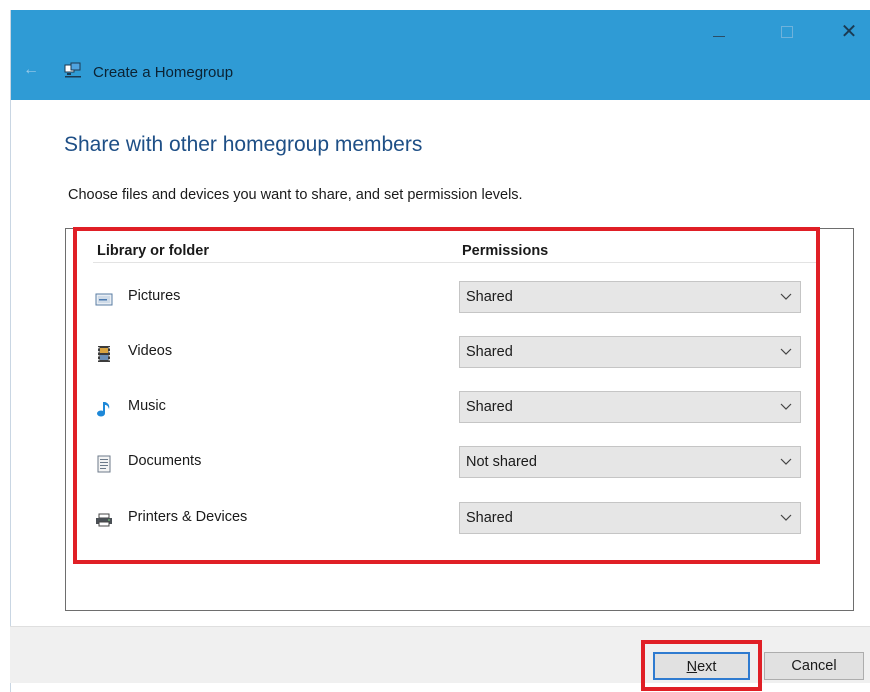 This screenshot has width=870, height=692. I want to click on minimize-button, so click(719, 32).